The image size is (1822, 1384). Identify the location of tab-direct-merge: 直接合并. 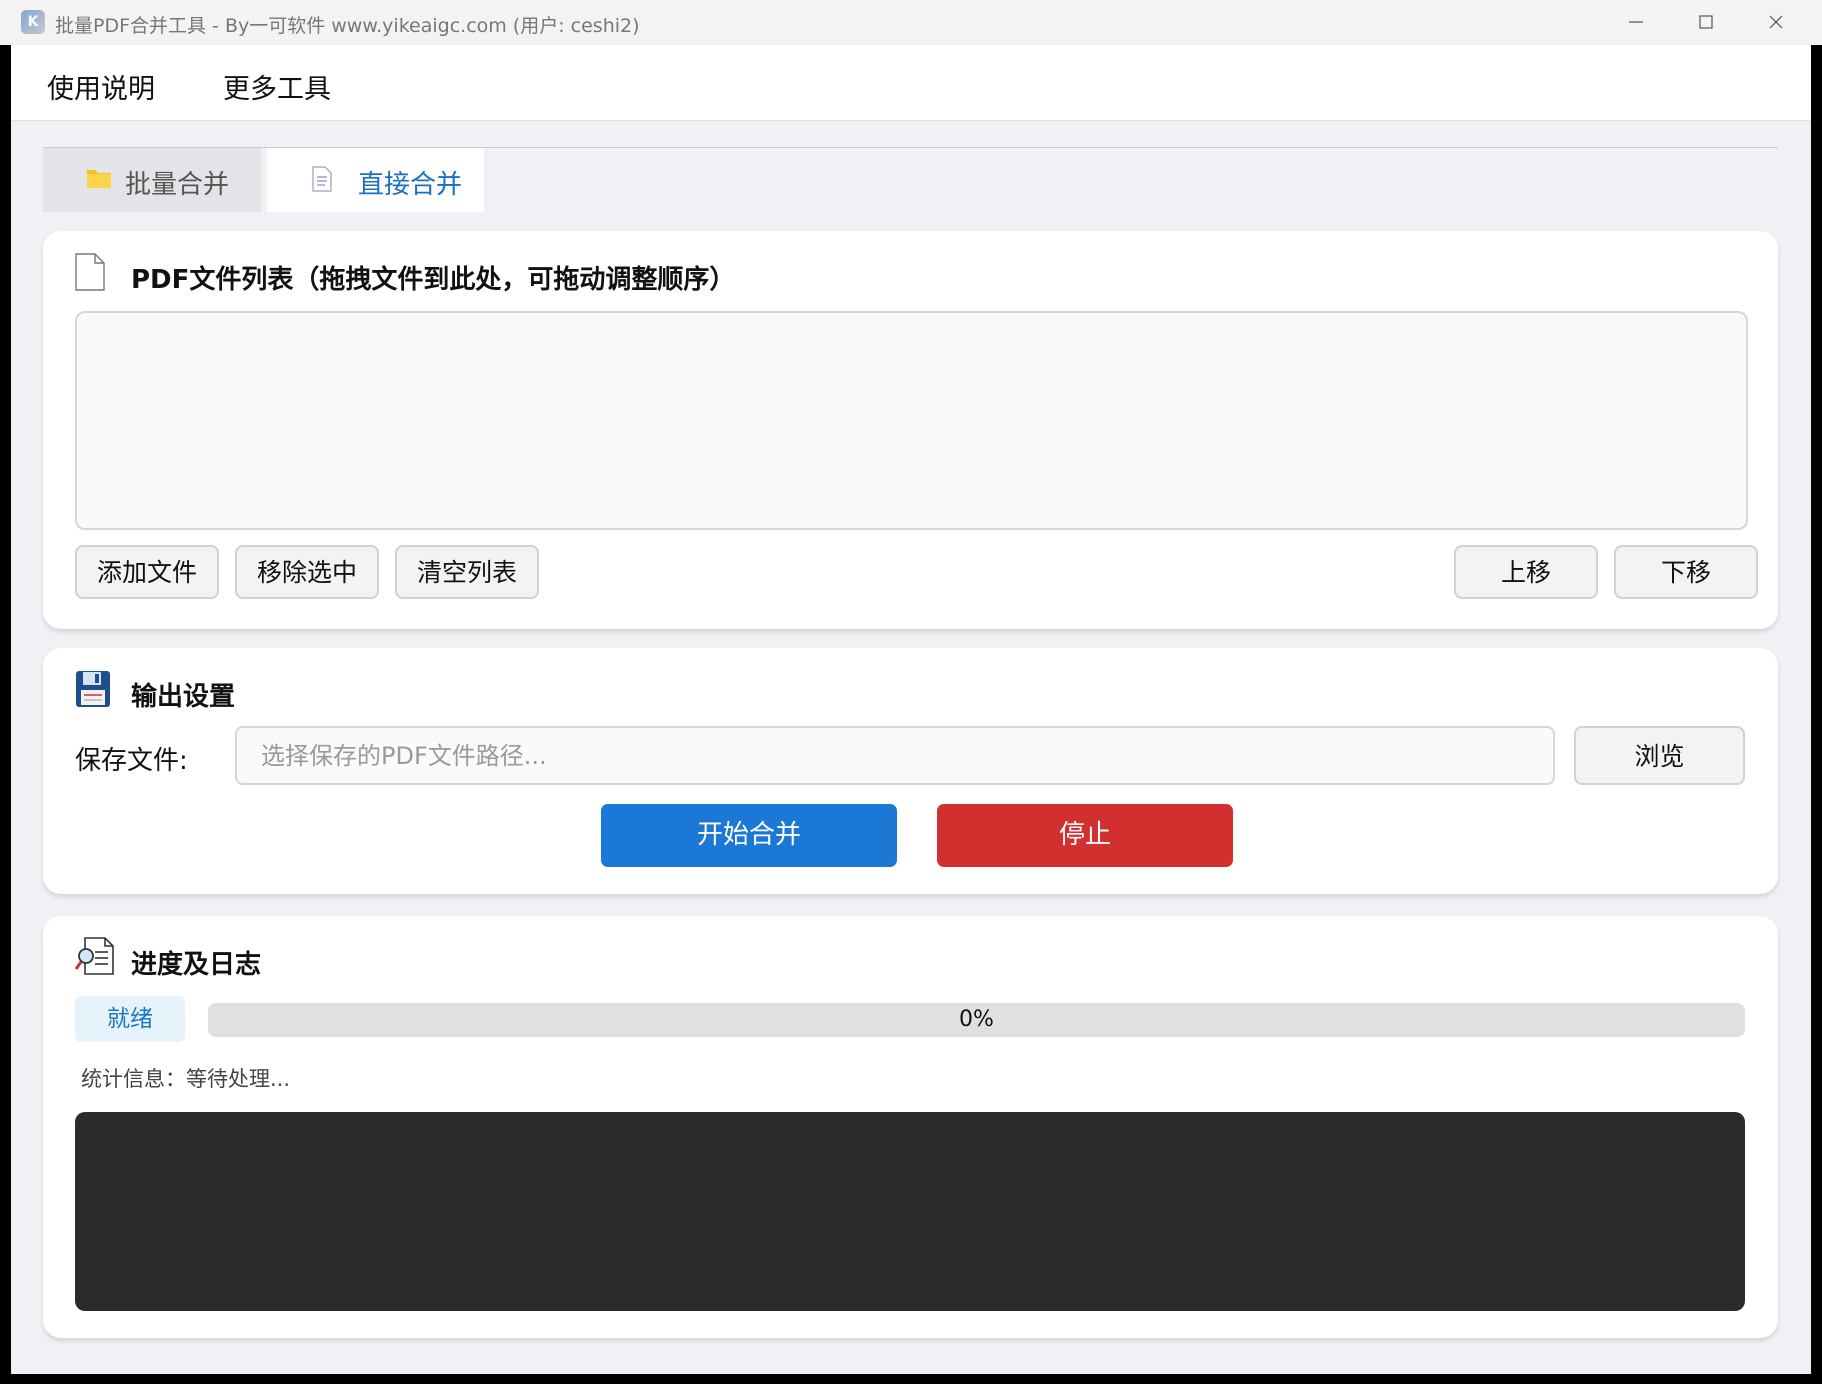
(375, 180).